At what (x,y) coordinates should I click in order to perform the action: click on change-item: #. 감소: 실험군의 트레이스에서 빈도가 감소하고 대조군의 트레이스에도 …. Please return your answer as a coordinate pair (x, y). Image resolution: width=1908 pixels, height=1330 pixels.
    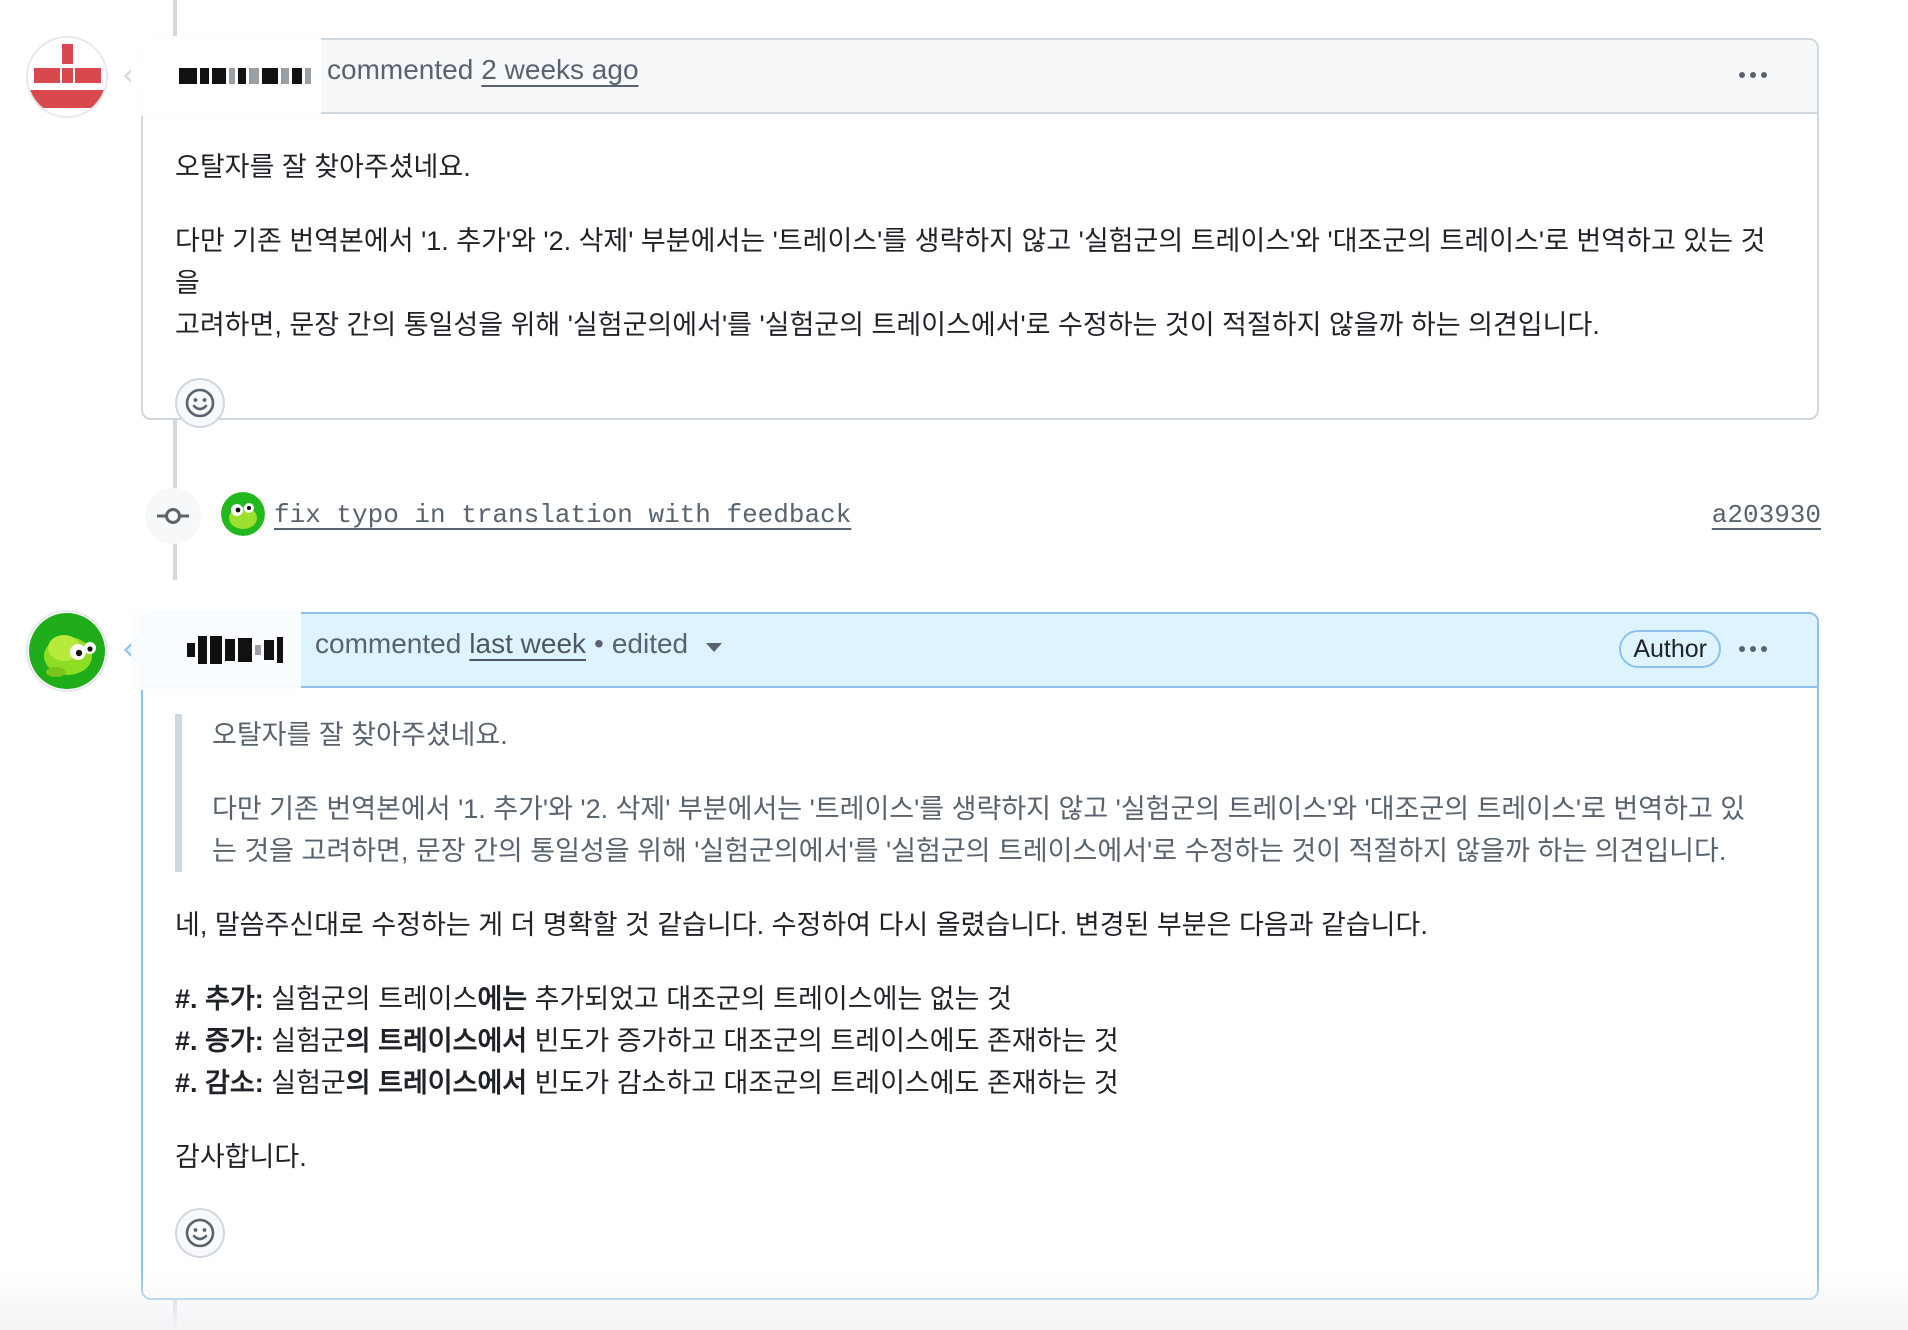
    Looking at the image, I should click on (980, 1083).